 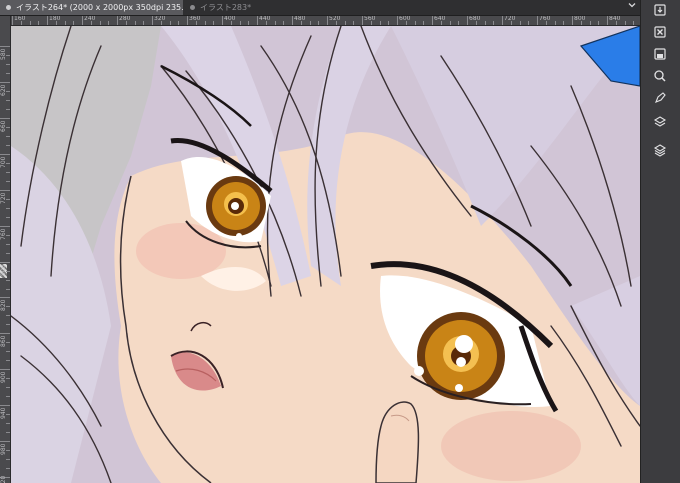 I want to click on ruler-label: 680, so click(x=475, y=19).